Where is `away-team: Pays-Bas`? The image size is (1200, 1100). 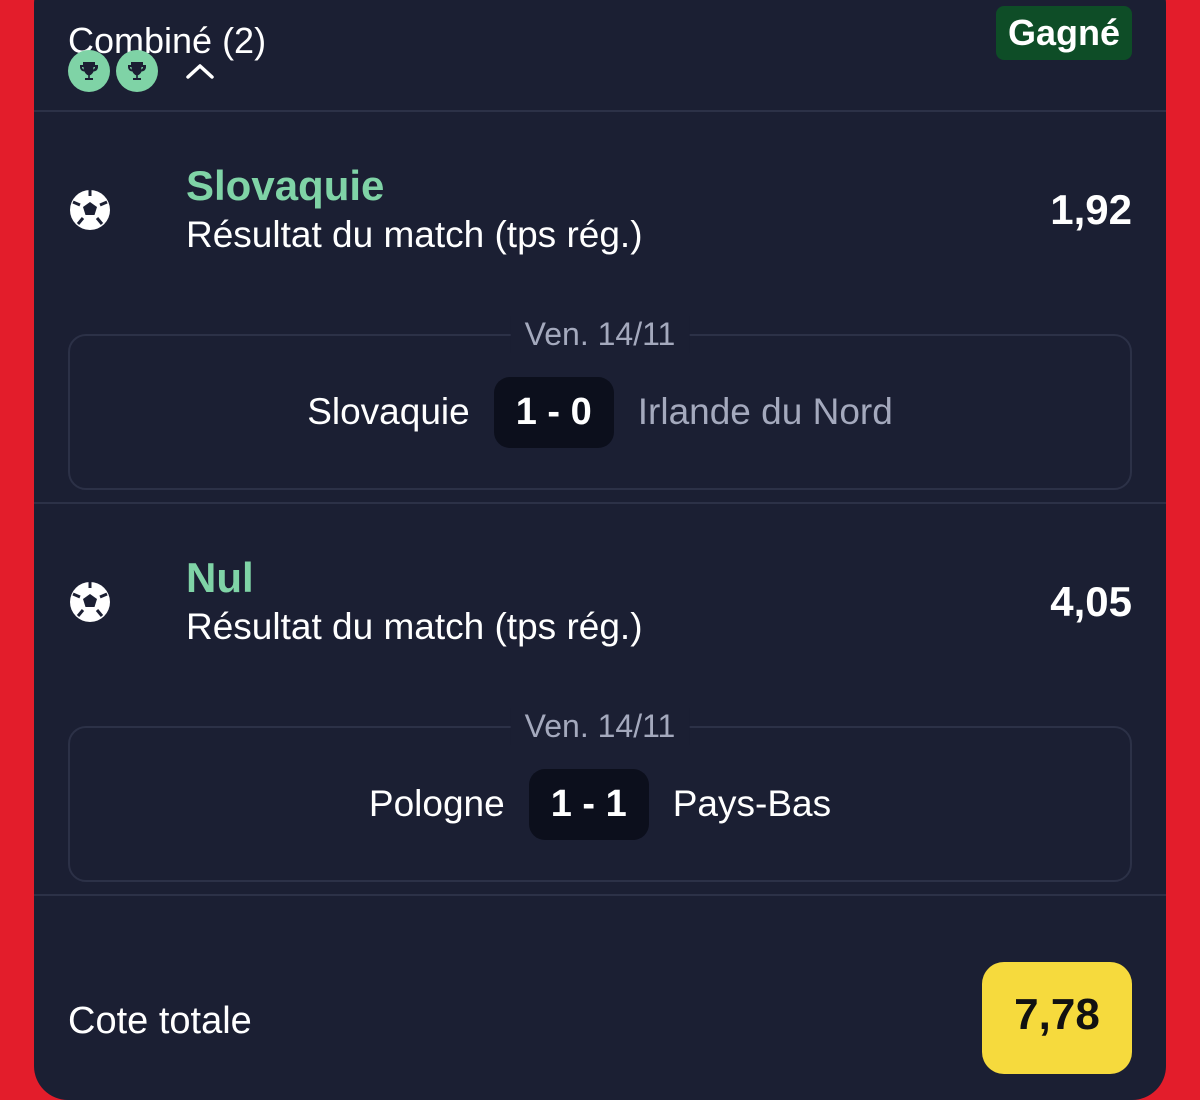
away-team: Pays-Bas is located at coordinates (752, 803).